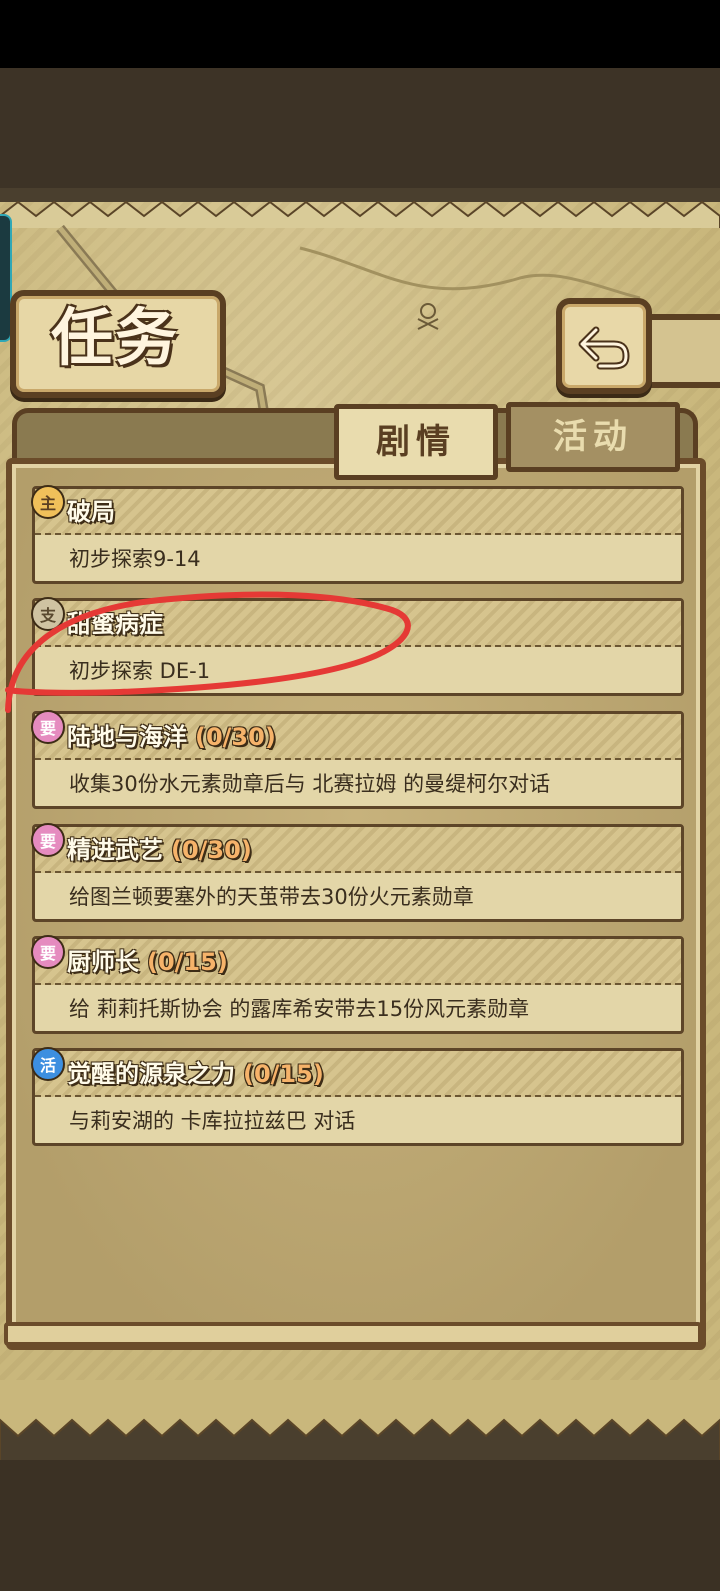 The width and height of the screenshot is (720, 1591). I want to click on skull-icon, so click(428, 316).